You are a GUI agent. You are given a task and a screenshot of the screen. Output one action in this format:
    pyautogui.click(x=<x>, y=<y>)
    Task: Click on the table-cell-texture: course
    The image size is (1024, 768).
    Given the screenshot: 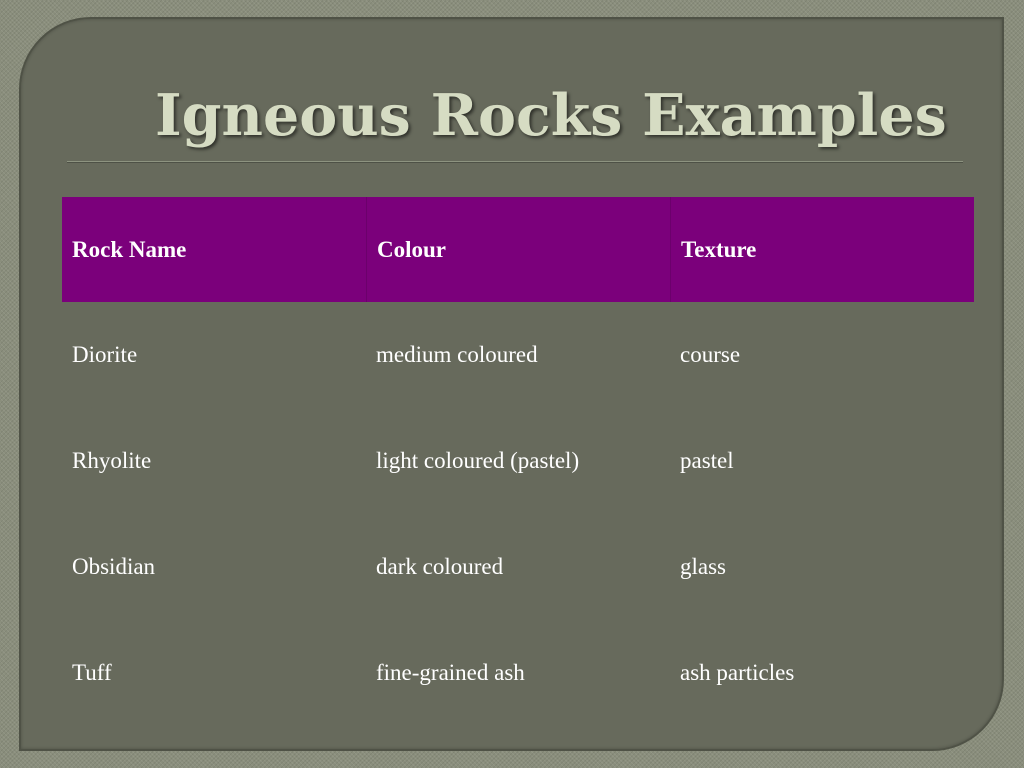 What is the action you would take?
    pyautogui.click(x=710, y=354)
    